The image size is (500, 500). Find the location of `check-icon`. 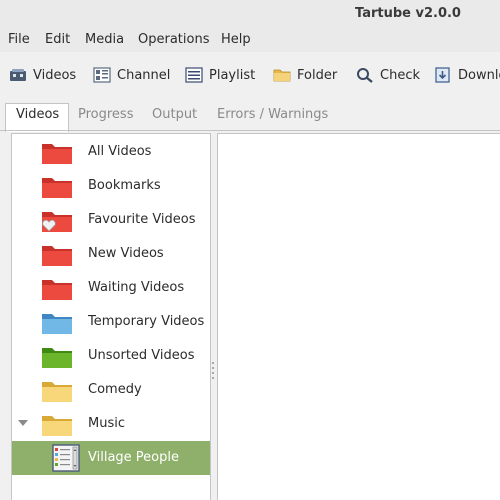

check-icon is located at coordinates (365, 75).